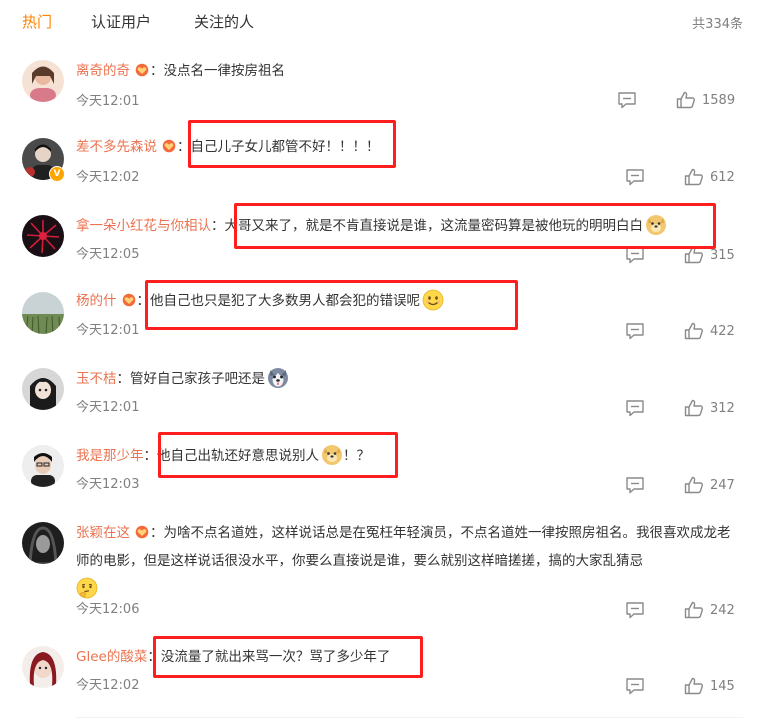 The image size is (767, 722). I want to click on like-button: 312, so click(709, 408).